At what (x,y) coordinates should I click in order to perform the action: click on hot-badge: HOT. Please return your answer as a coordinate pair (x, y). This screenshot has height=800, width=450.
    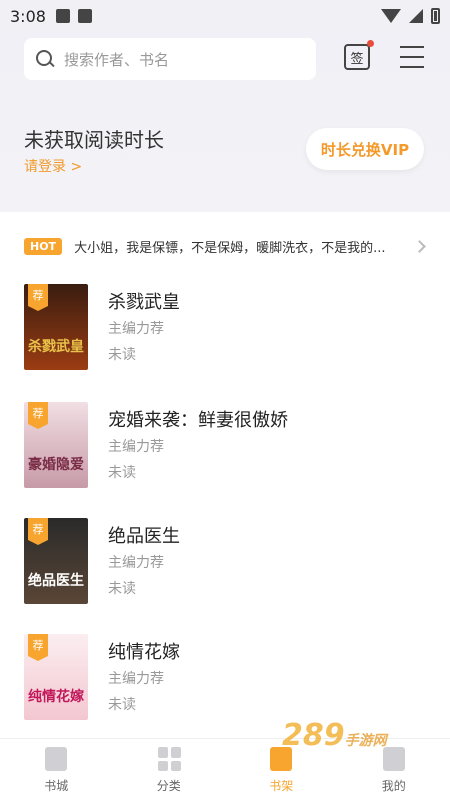
    Looking at the image, I should click on (43, 246).